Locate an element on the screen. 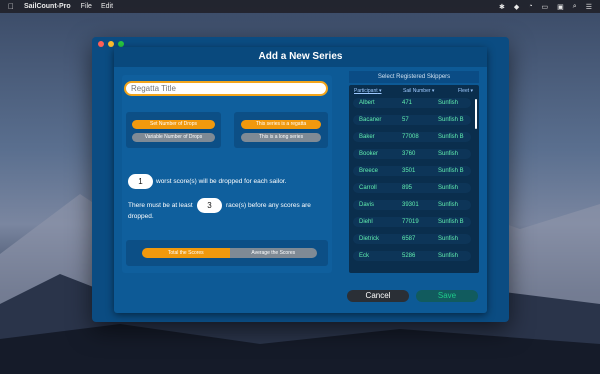  skippers-scrollbar is located at coordinates (476, 114).